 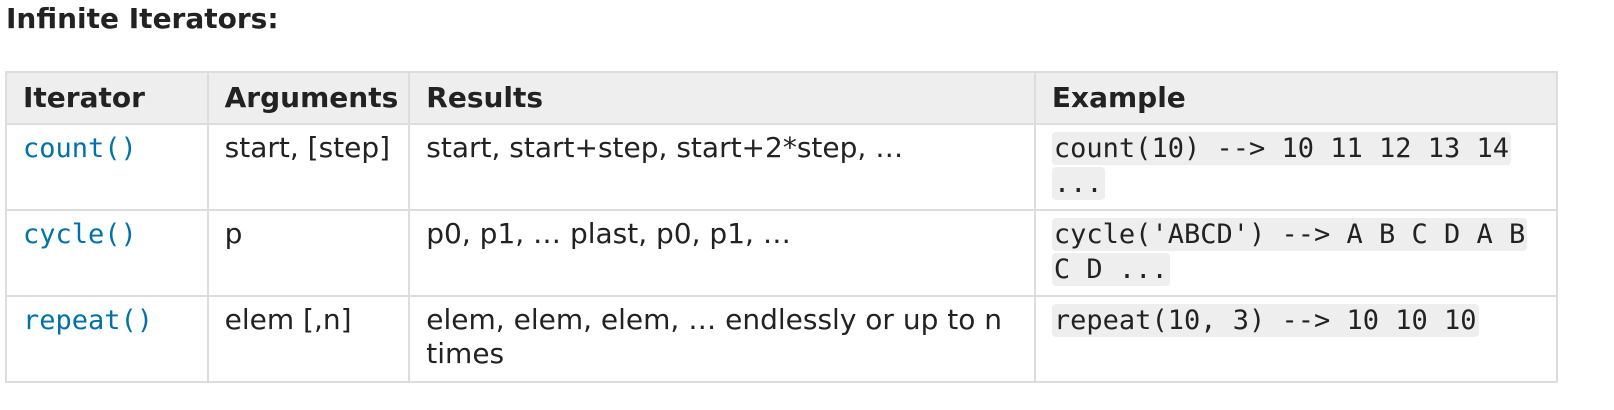 What do you see at coordinates (308, 339) in the screenshot?
I see `arguments-cell: elem [,n]` at bounding box center [308, 339].